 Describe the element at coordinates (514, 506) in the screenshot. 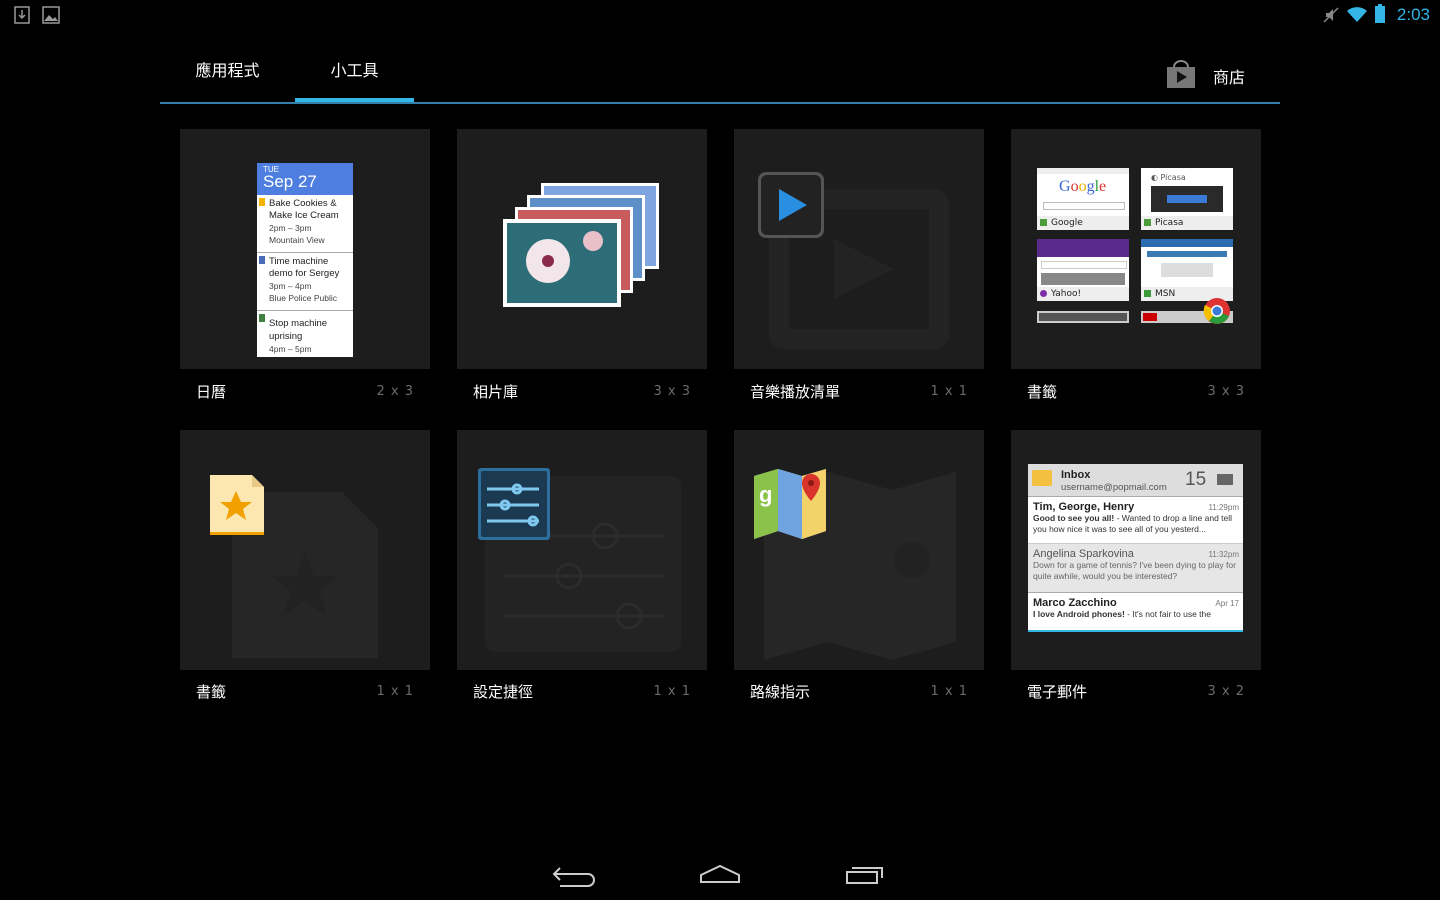

I see `settings-icon` at that location.